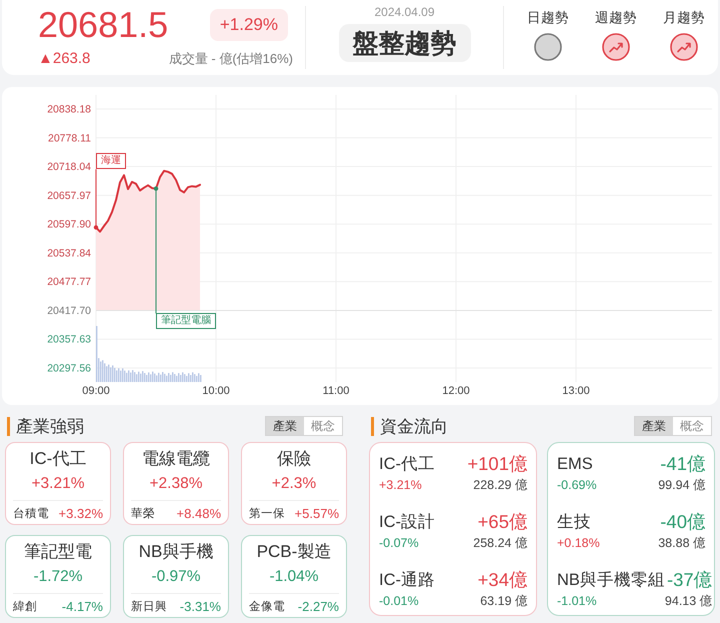  Describe the element at coordinates (404, 12) in the screenshot. I see `market-date: 2024.04.09` at that location.